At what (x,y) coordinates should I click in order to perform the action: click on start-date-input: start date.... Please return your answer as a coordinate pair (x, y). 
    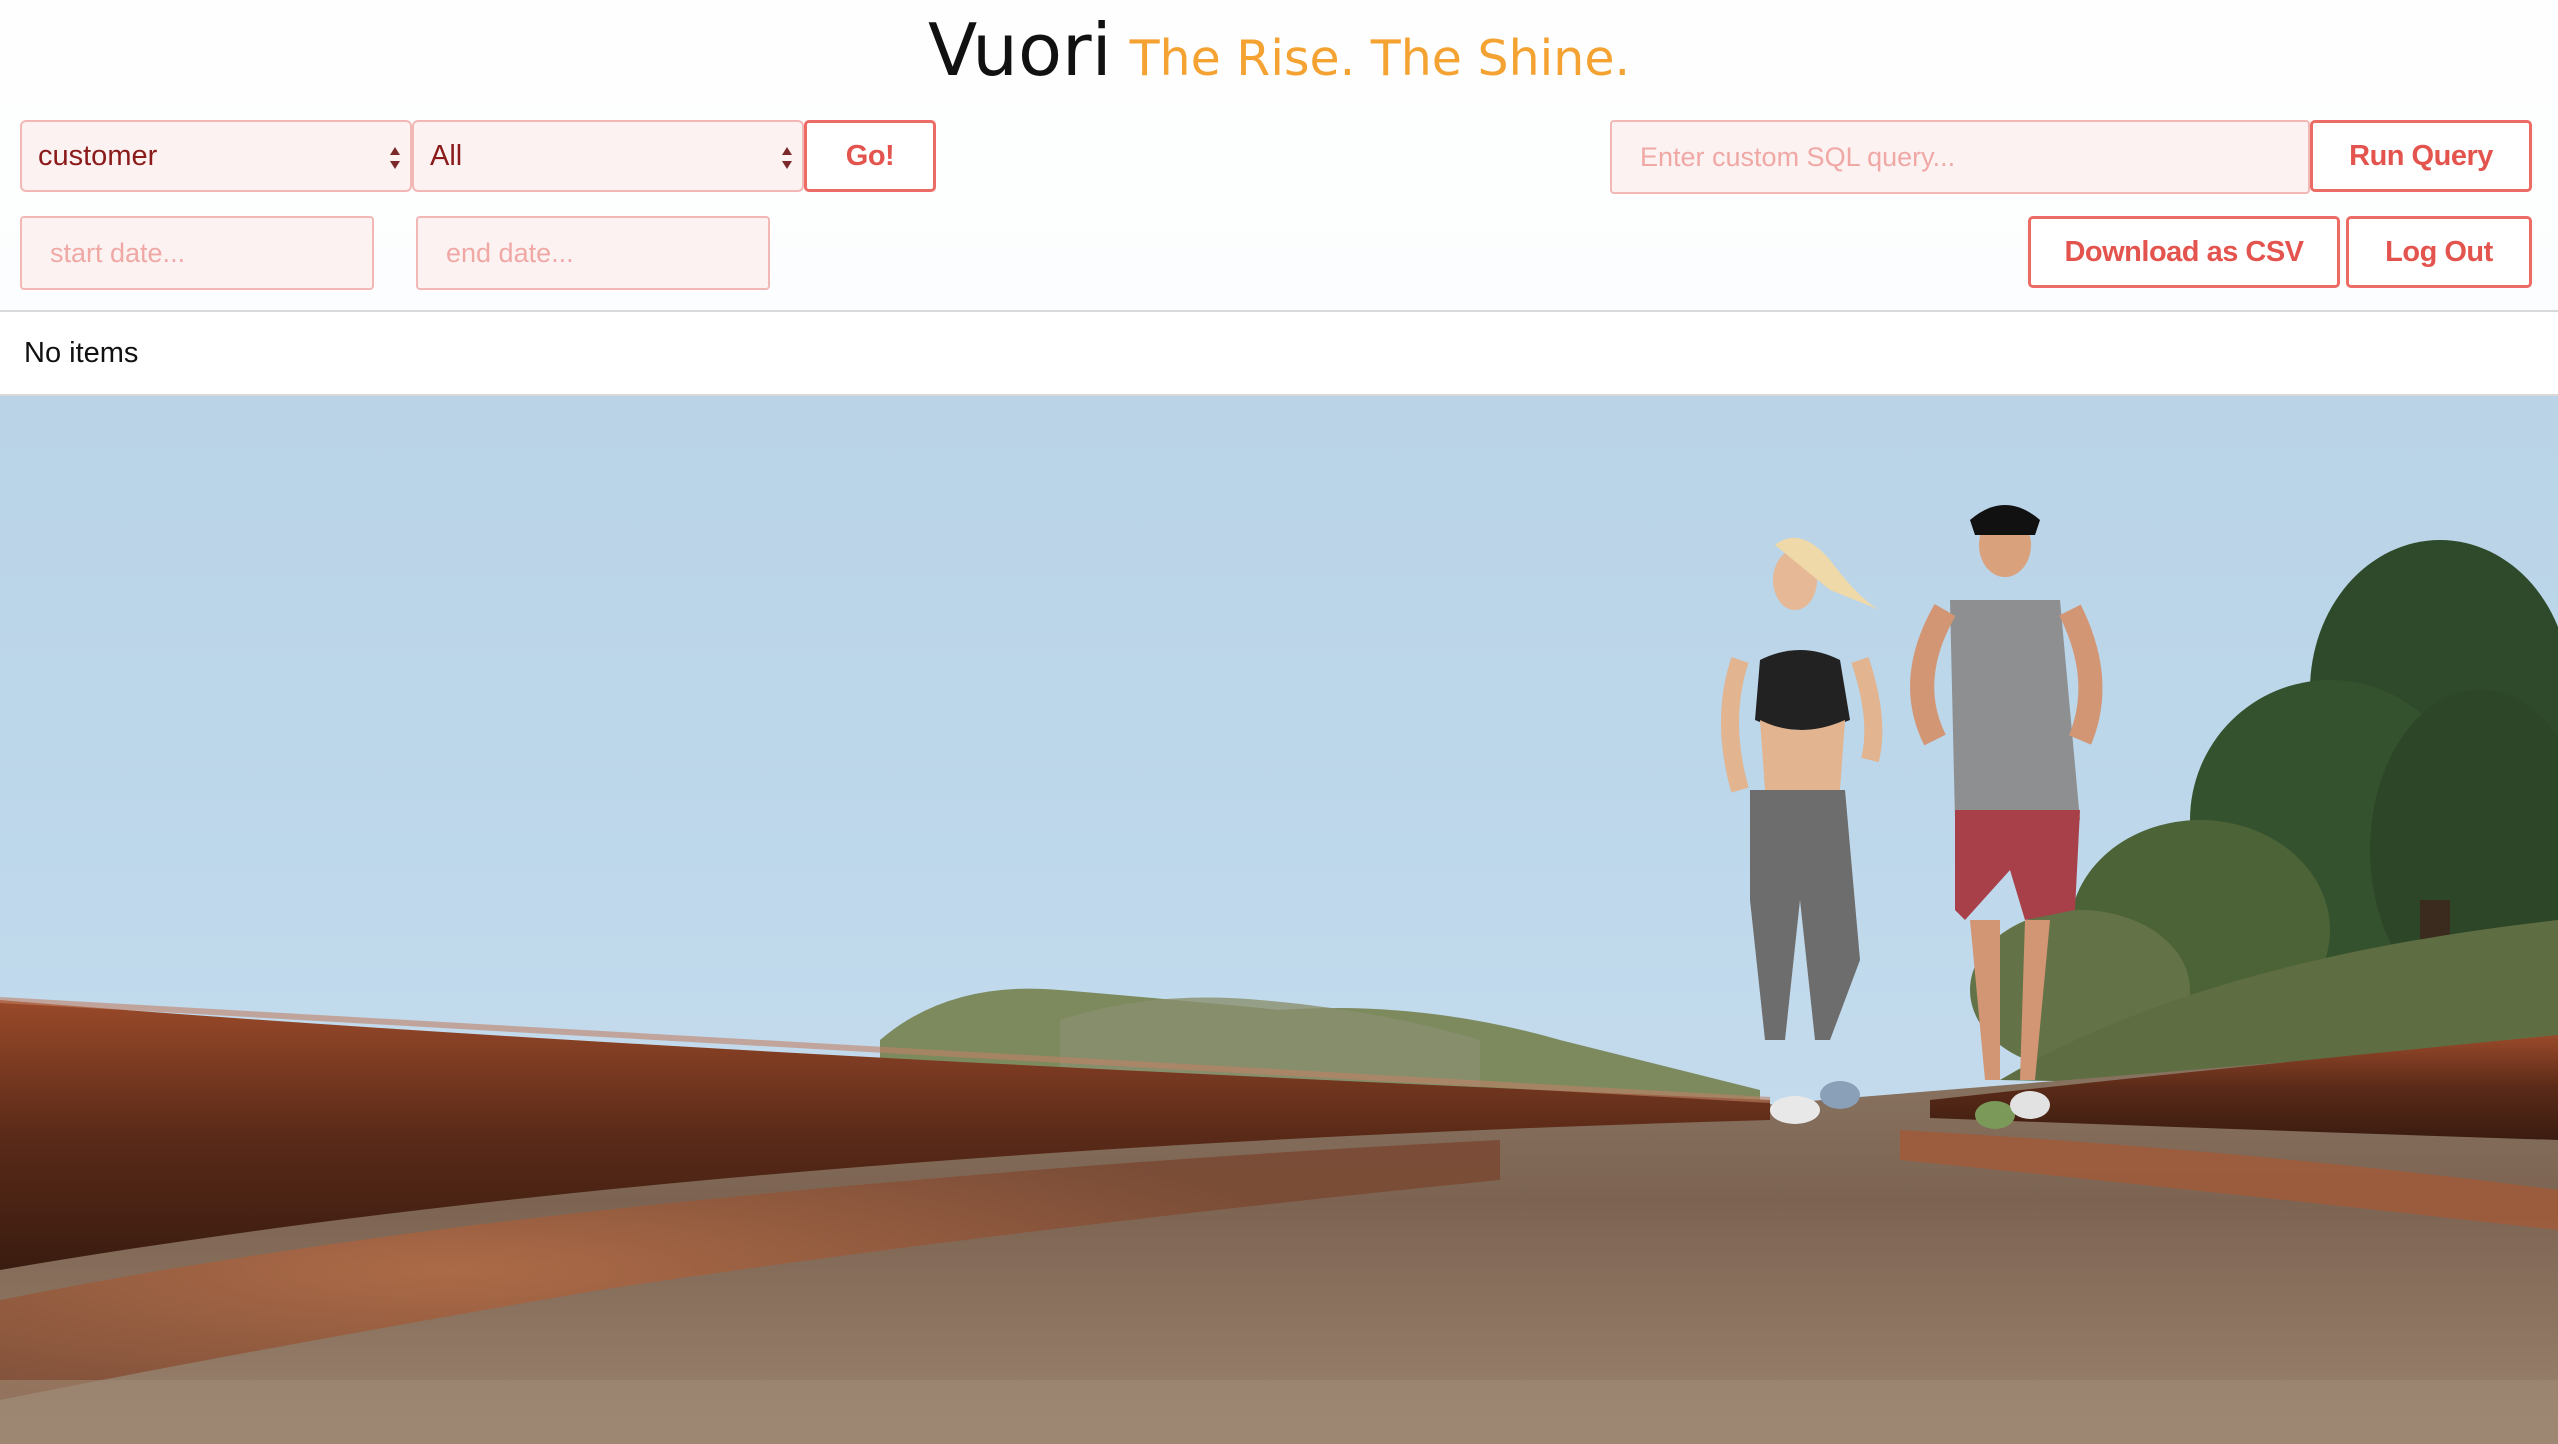
    Looking at the image, I should click on (197, 253).